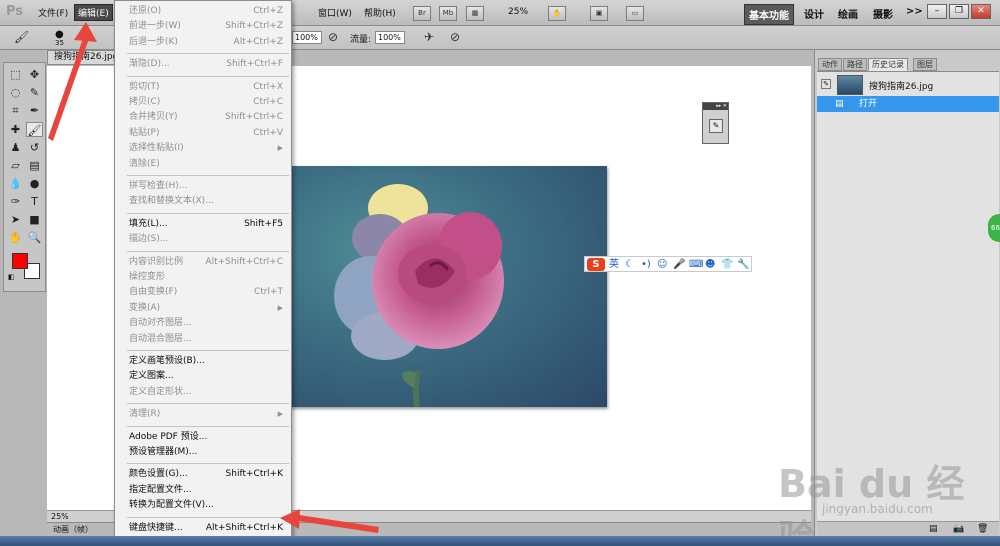 Image resolution: width=1000 pixels, height=546 pixels. I want to click on history-state-open: ▤ 打开, so click(908, 104).